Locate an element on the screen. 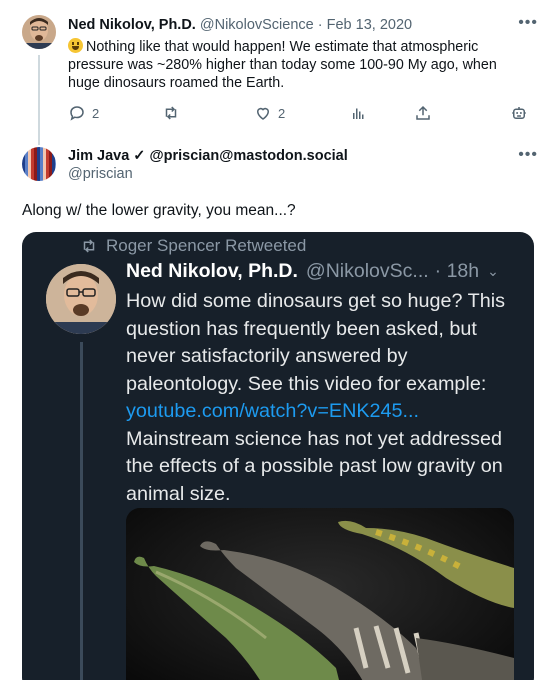  bot-button is located at coordinates (519, 113).